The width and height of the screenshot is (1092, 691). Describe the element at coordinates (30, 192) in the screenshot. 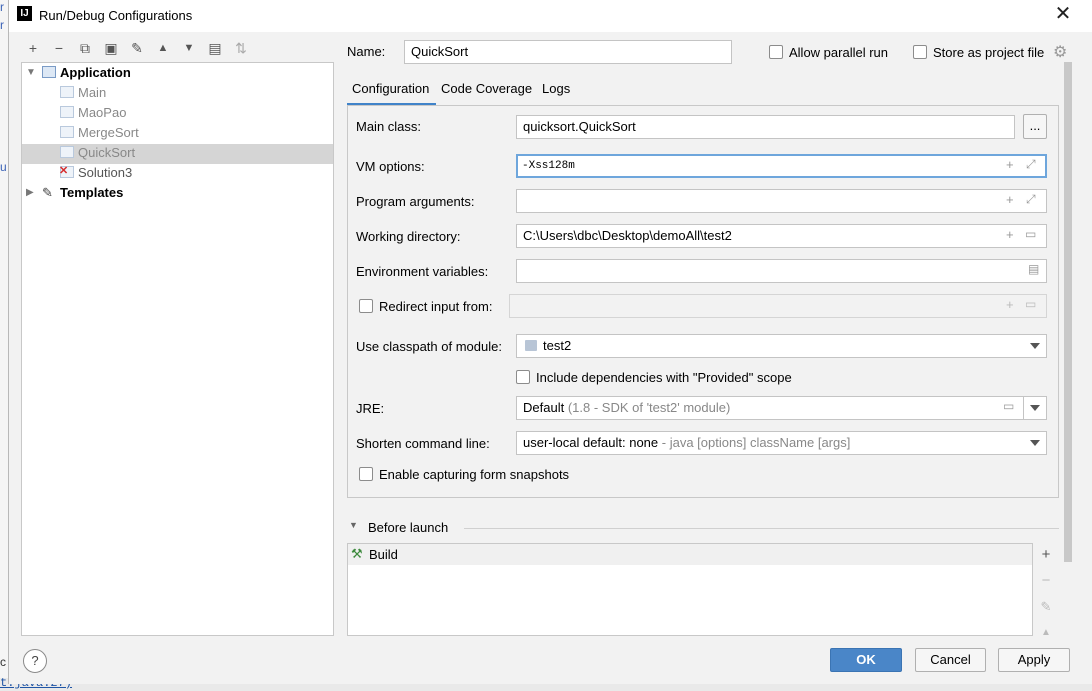

I see `collapse-arrow-icon: ▶` at that location.